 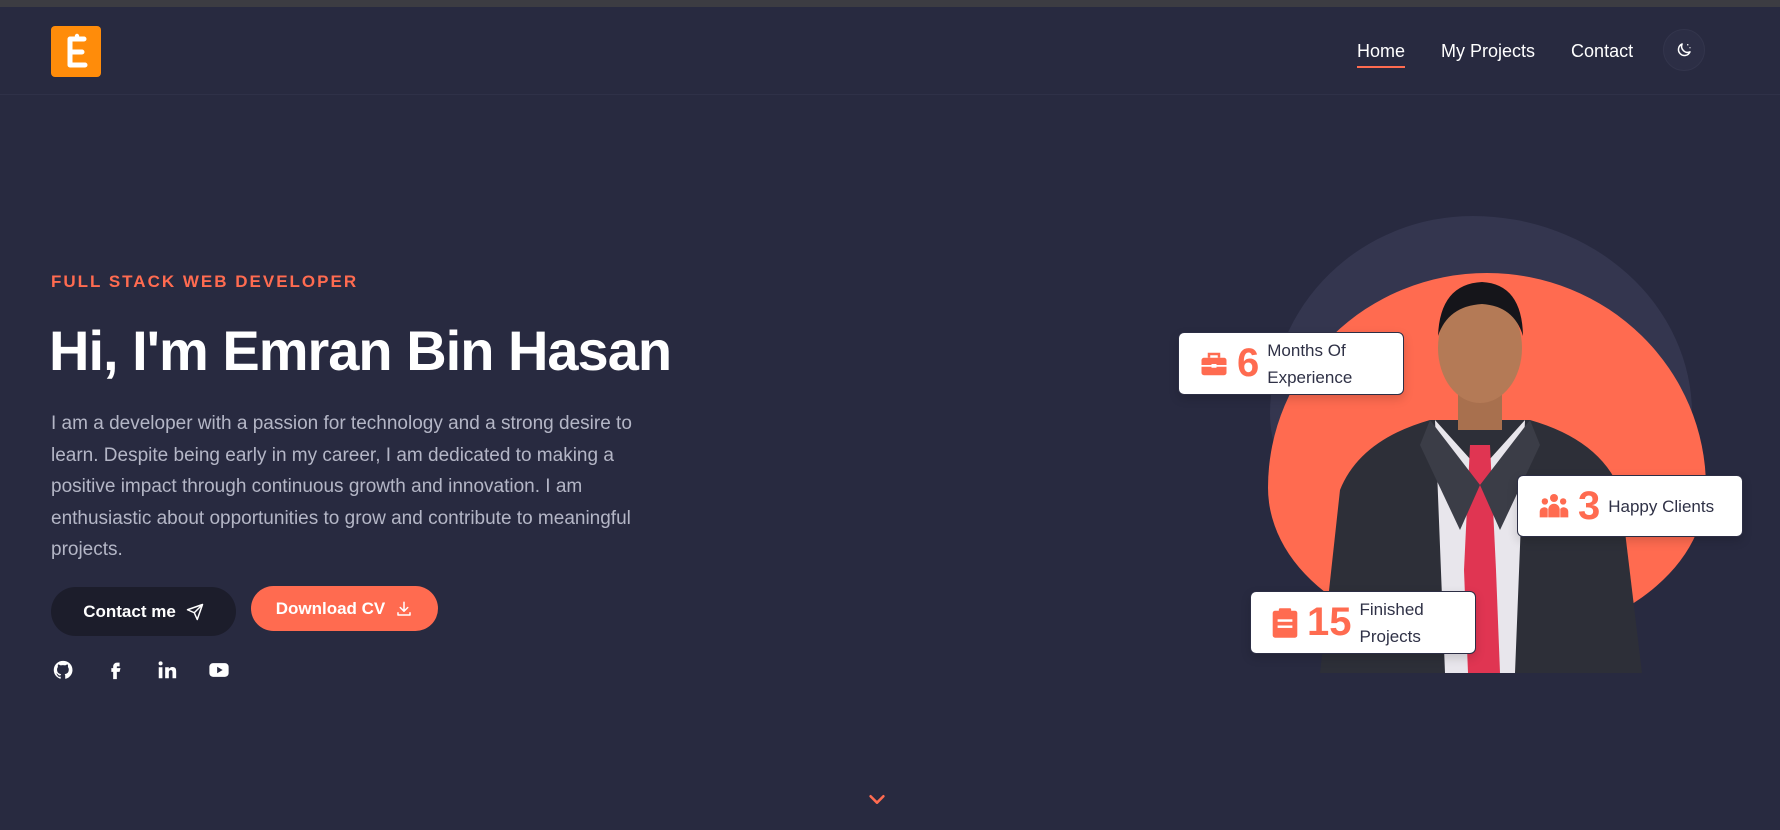 I want to click on github-link, so click(x=63, y=670).